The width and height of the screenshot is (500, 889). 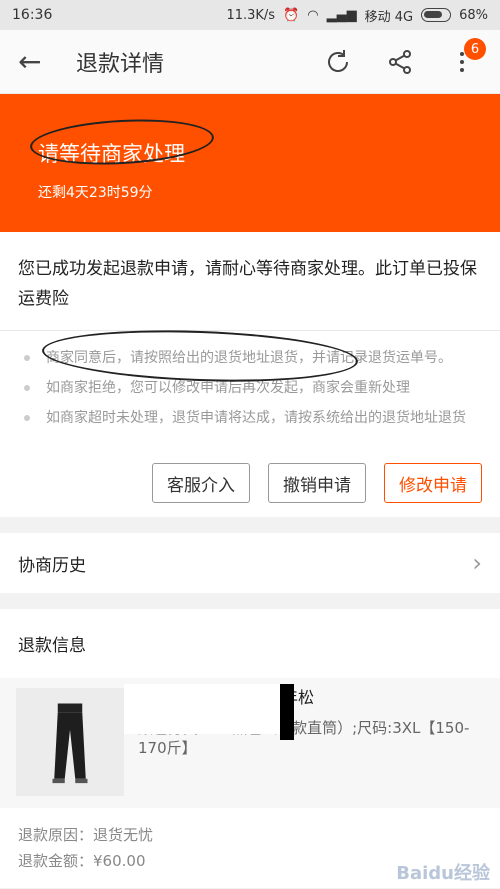 What do you see at coordinates (317, 483) in the screenshot?
I see `cancel-request-button: 撤销申请` at bounding box center [317, 483].